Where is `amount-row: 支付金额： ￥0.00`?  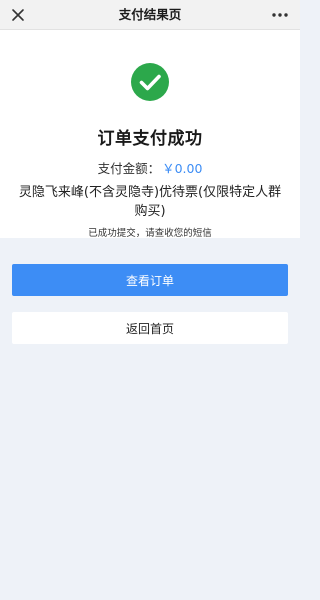
amount-row: 支付金额： ￥0.00 is located at coordinates (150, 167).